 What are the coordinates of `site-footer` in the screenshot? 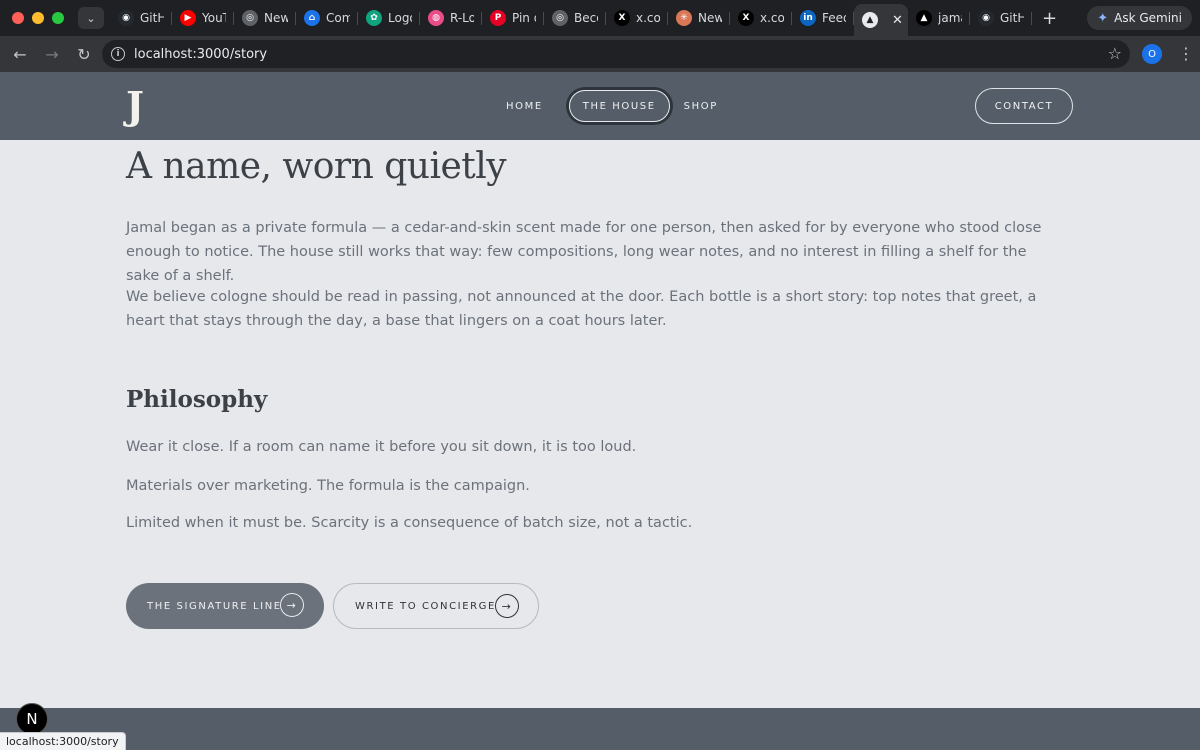 It's located at (600, 729).